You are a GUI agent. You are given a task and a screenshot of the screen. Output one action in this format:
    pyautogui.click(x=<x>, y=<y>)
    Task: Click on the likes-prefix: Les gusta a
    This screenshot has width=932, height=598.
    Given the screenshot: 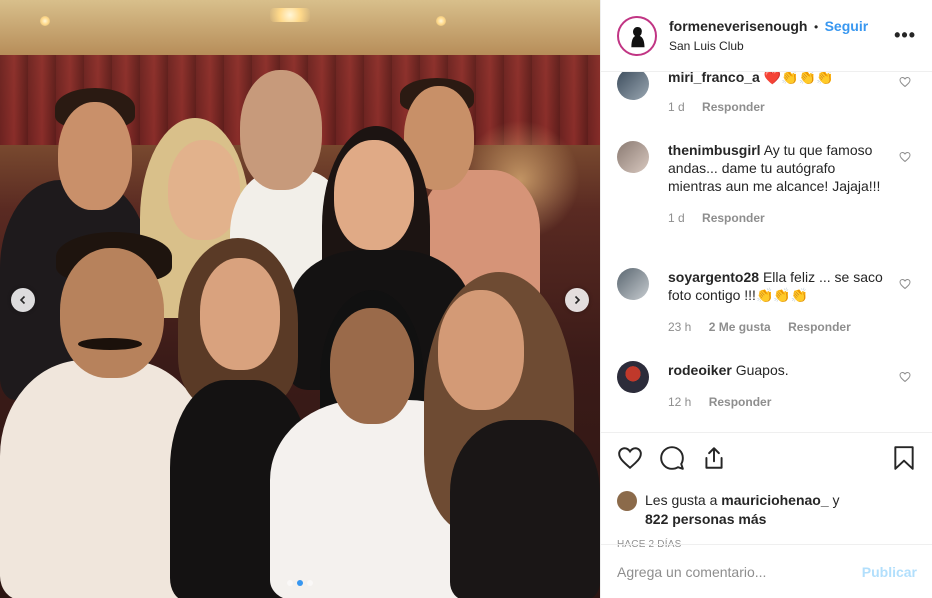 What is the action you would take?
    pyautogui.click(x=681, y=500)
    